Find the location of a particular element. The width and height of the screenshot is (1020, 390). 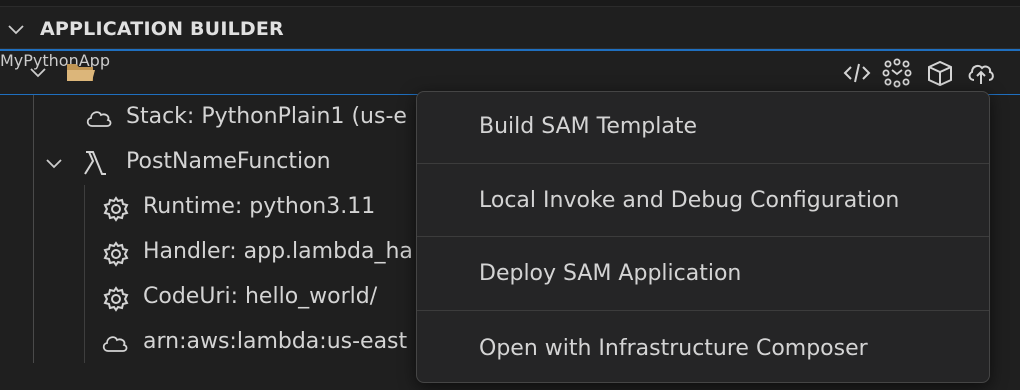

menu-item-build-sam-template: Build SAM Template is located at coordinates (703, 128).